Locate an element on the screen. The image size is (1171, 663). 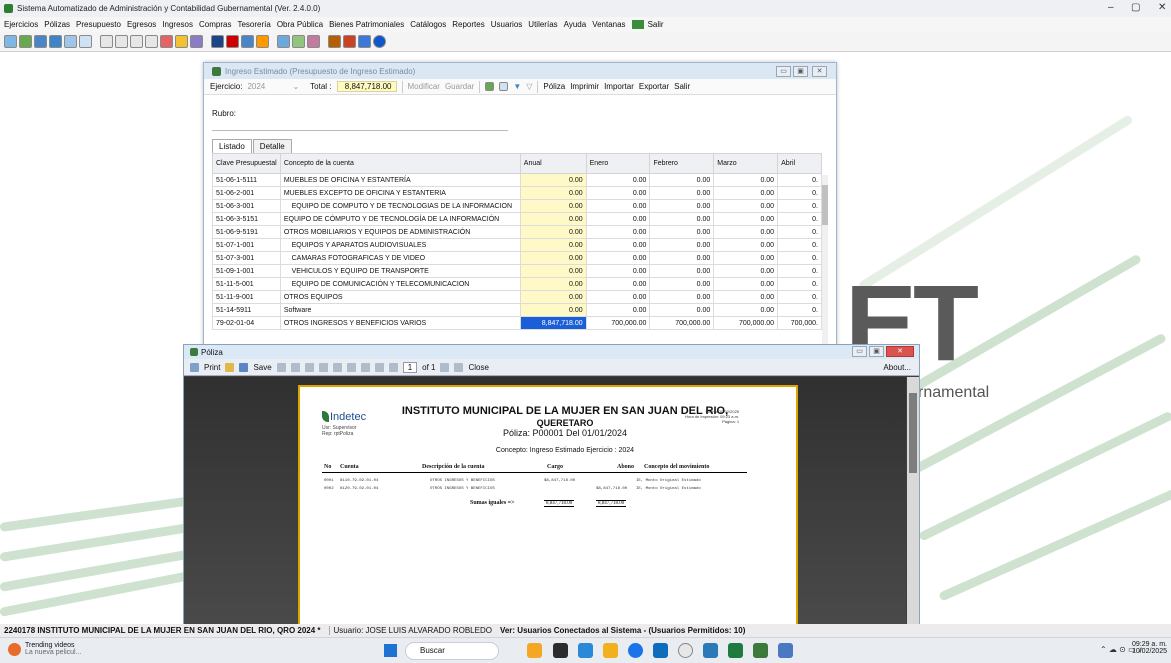
page-number-input: 1 is located at coordinates (410, 367).